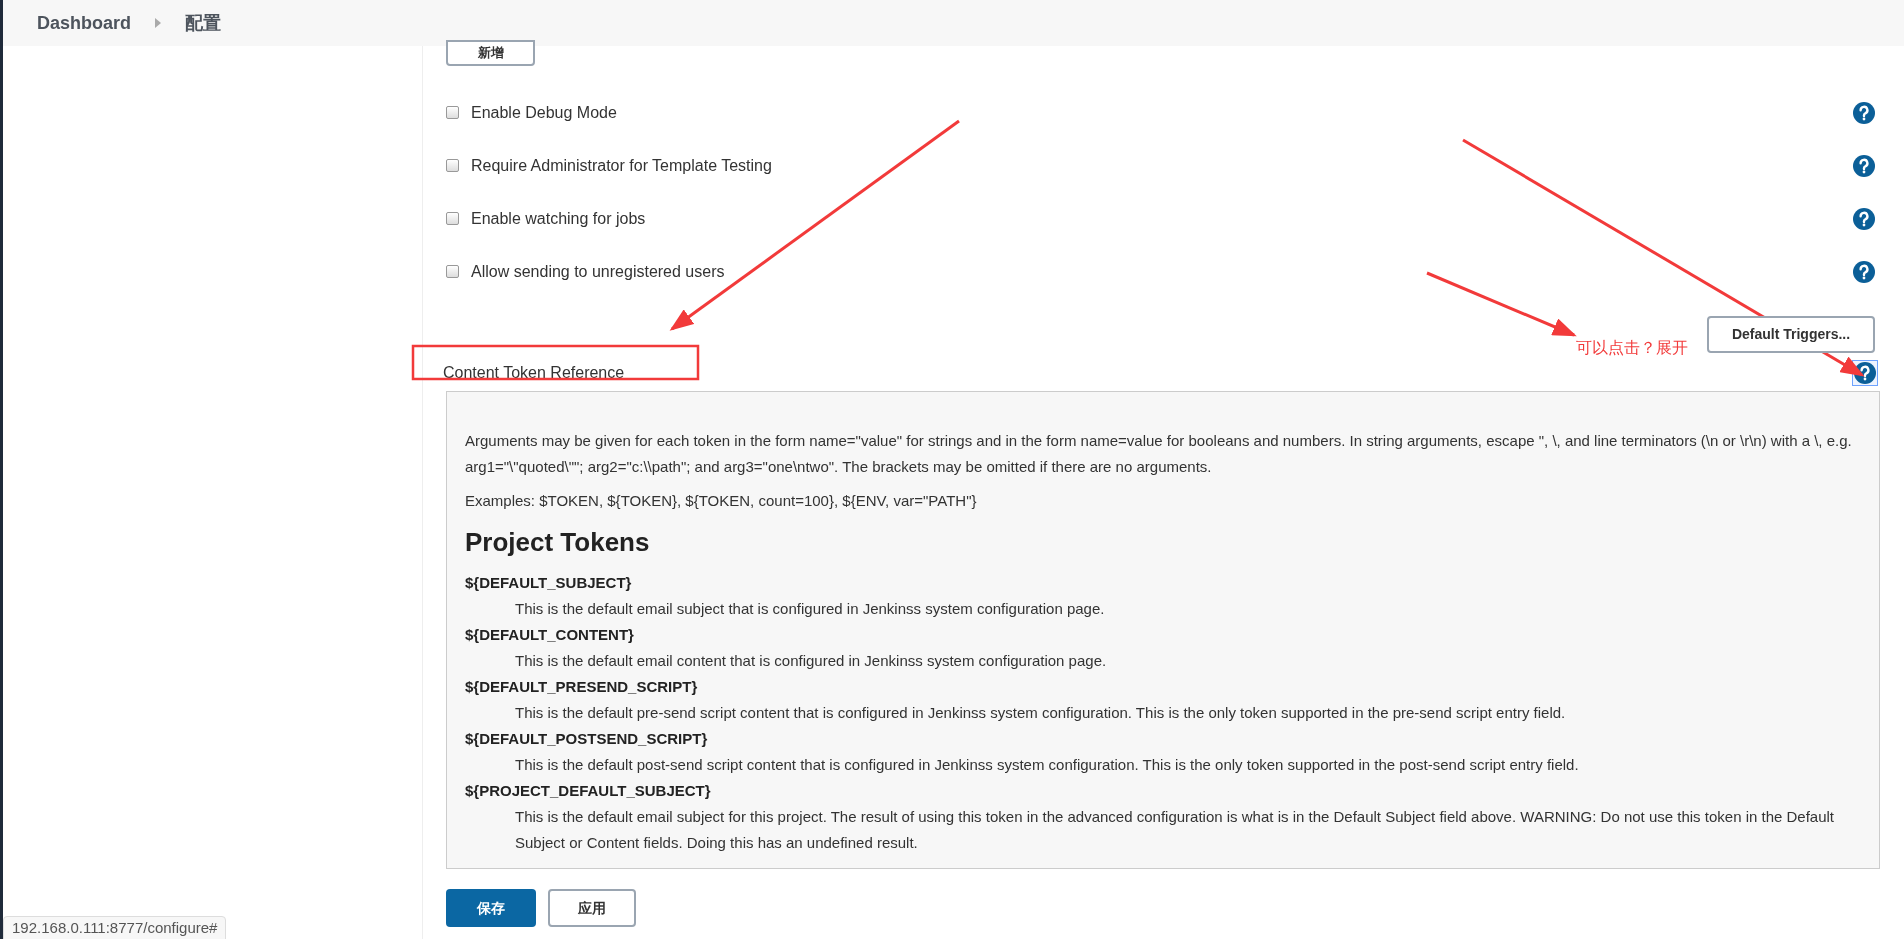  I want to click on token-description: This is the default pre-send script content that is configured in Jenkinss system configuration. This is the only token supported in the pre-send script entry field., so click(1040, 713).